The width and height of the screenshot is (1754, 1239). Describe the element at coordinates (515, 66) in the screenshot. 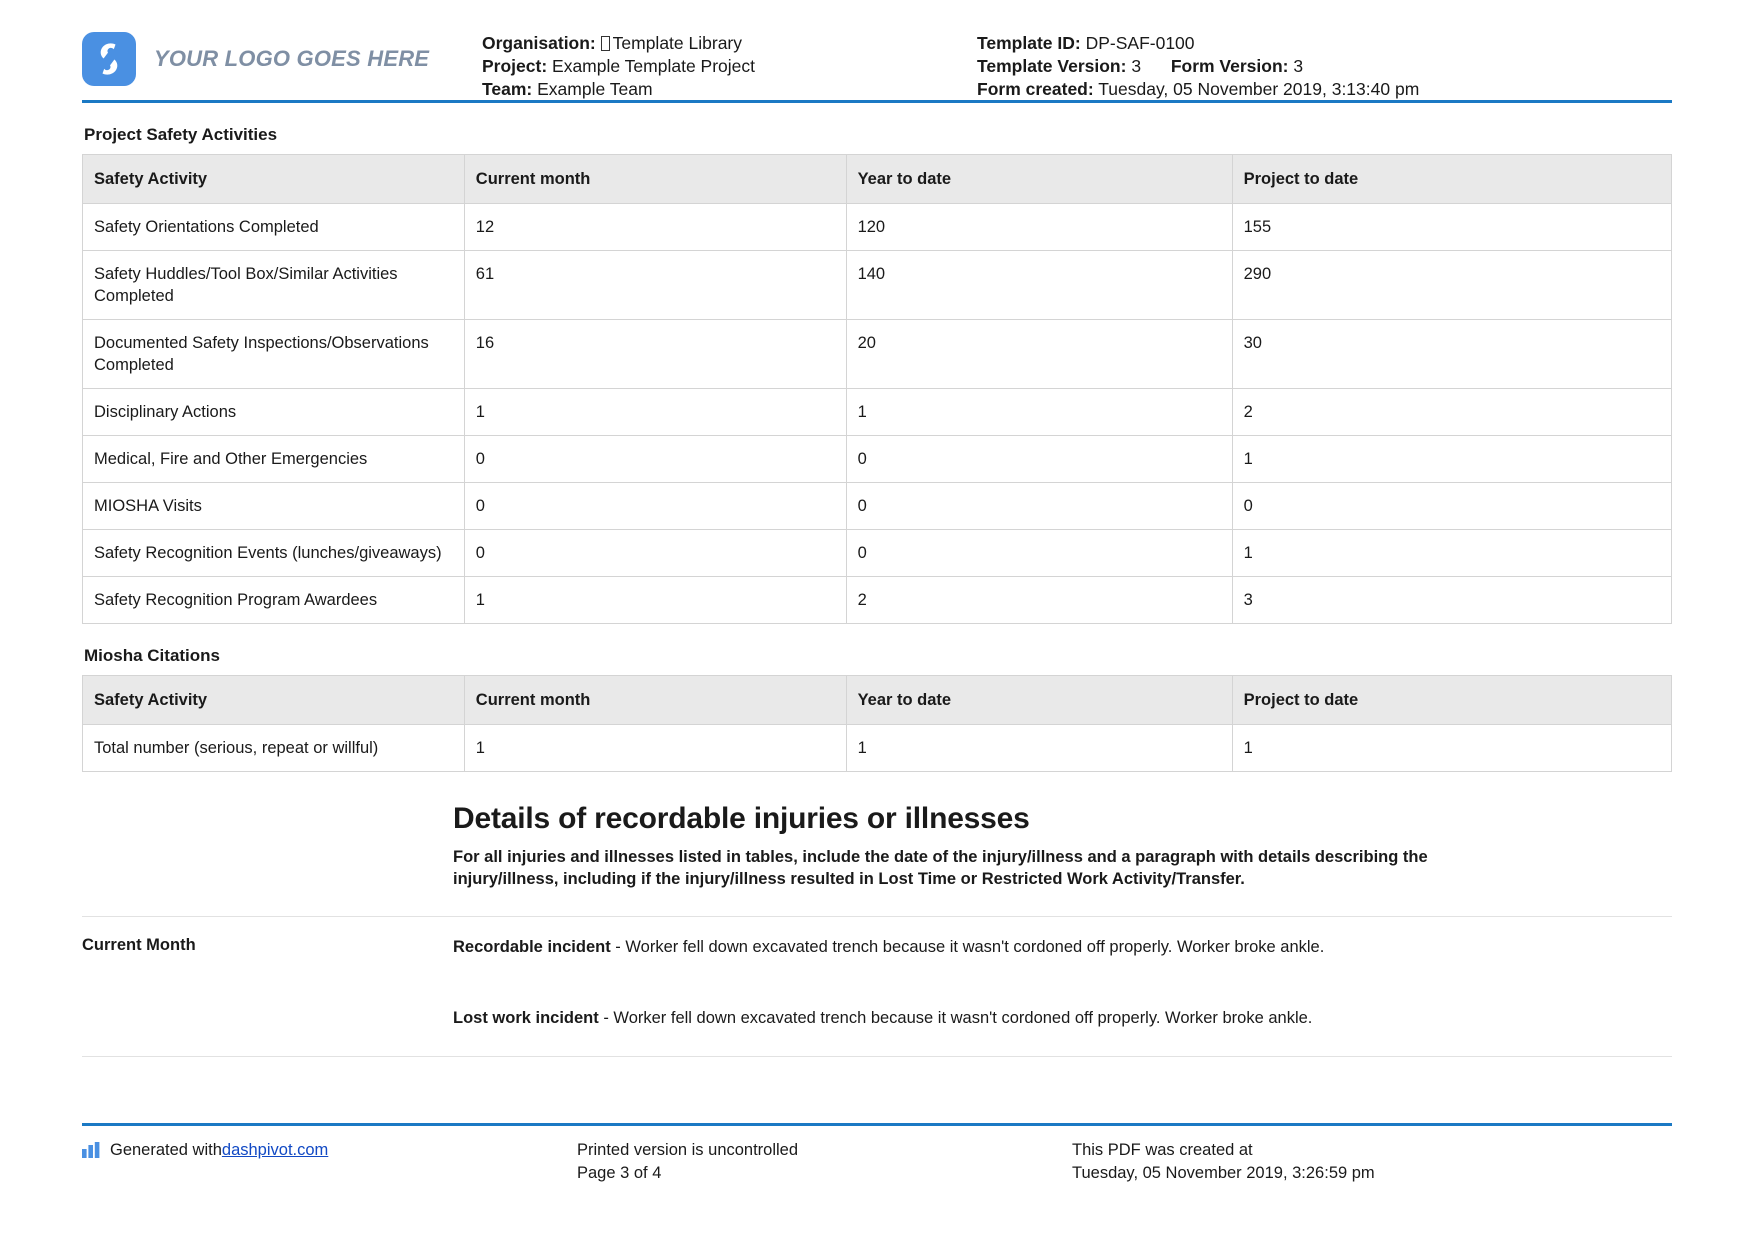

I see `project-label: Project:` at that location.